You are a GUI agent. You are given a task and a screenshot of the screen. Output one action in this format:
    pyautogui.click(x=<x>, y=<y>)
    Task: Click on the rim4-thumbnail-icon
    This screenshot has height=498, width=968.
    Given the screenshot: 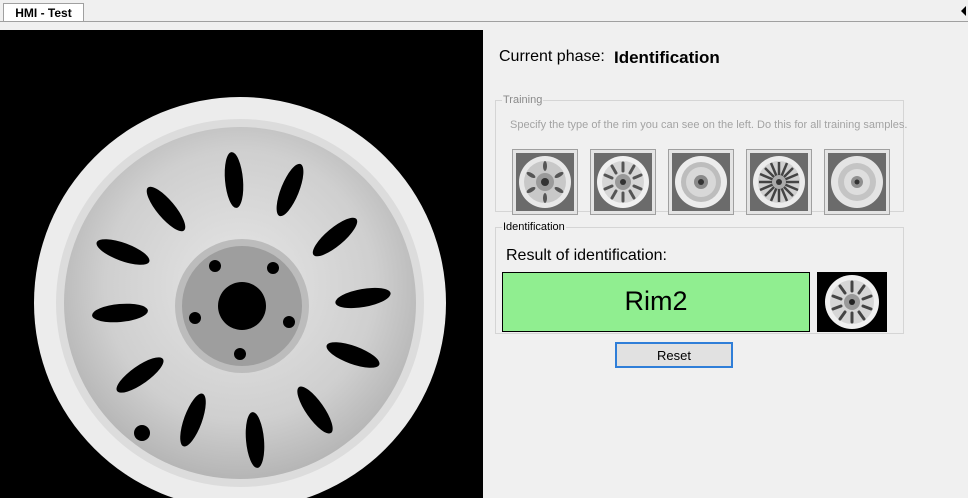 What is the action you would take?
    pyautogui.click(x=779, y=182)
    